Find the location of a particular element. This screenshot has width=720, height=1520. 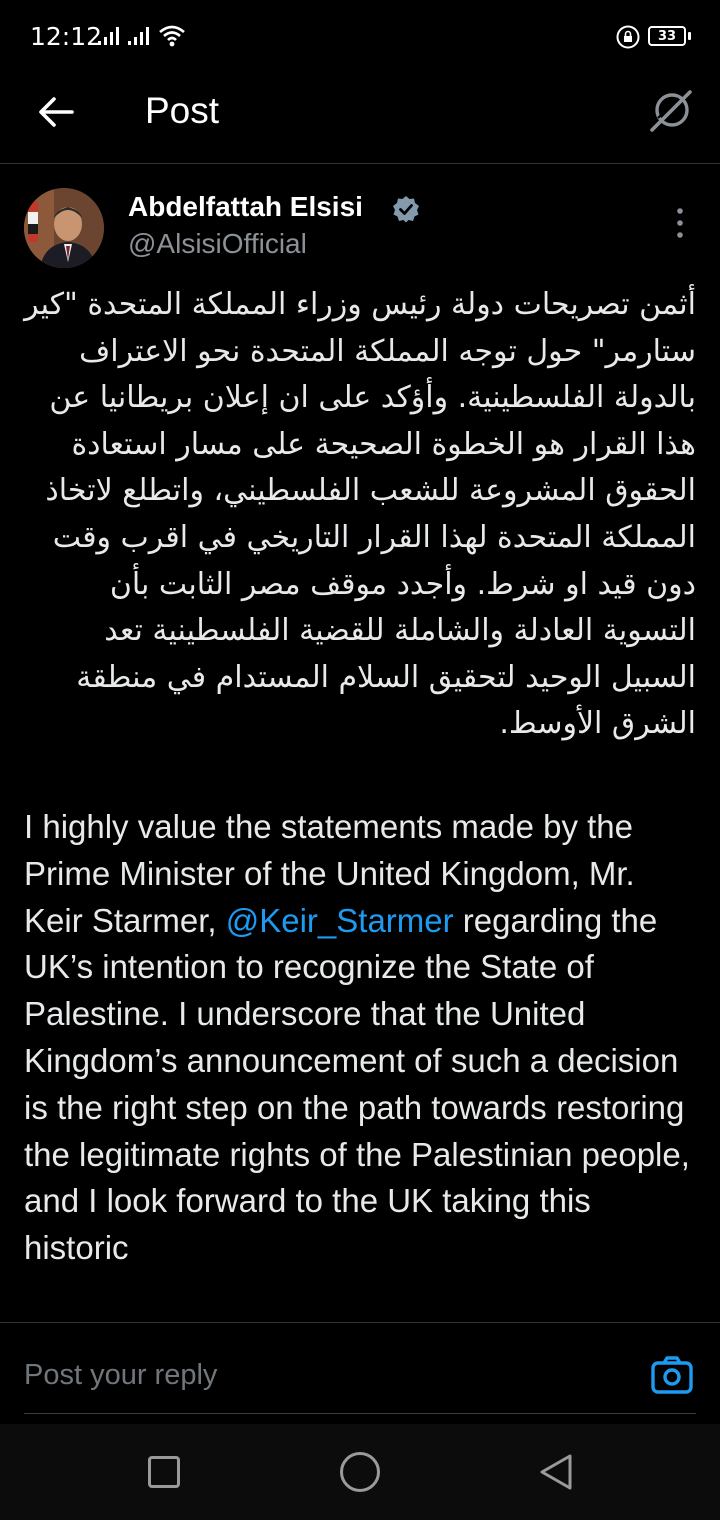

wifi-icon is located at coordinates (172, 36).